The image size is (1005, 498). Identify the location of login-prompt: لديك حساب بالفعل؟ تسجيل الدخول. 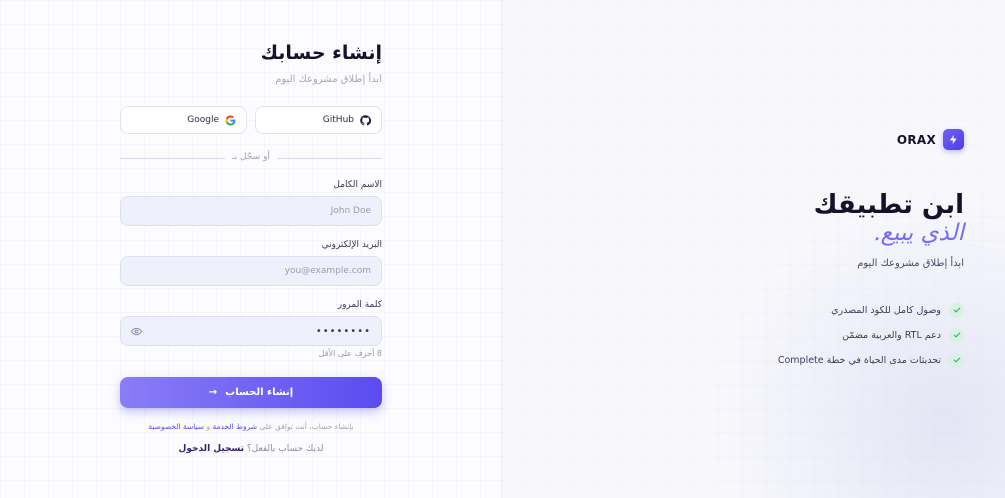
(251, 449).